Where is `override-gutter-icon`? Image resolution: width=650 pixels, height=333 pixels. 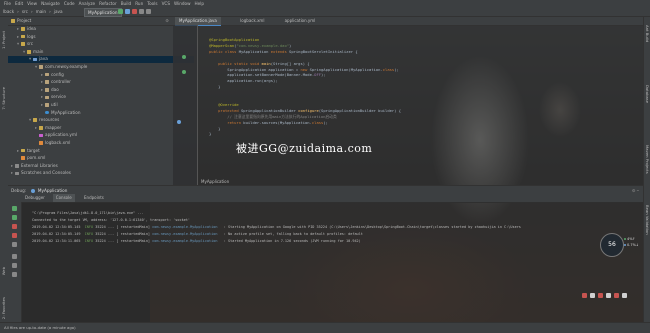
override-gutter-icon is located at coordinates (179, 122).